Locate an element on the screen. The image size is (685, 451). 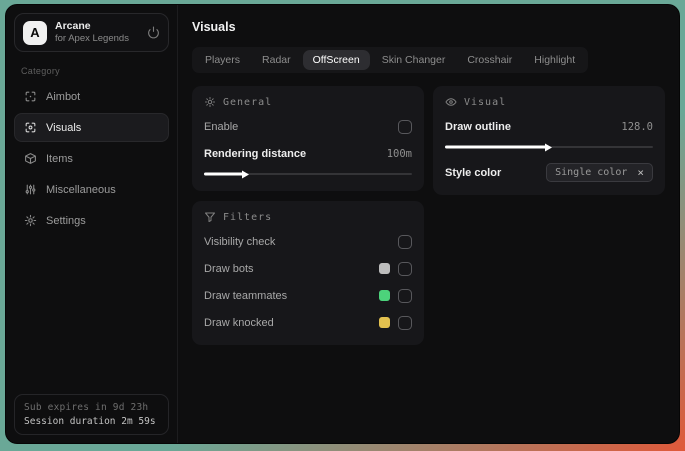
sidebar-item-label: Aimbot is located at coordinates (63, 96).